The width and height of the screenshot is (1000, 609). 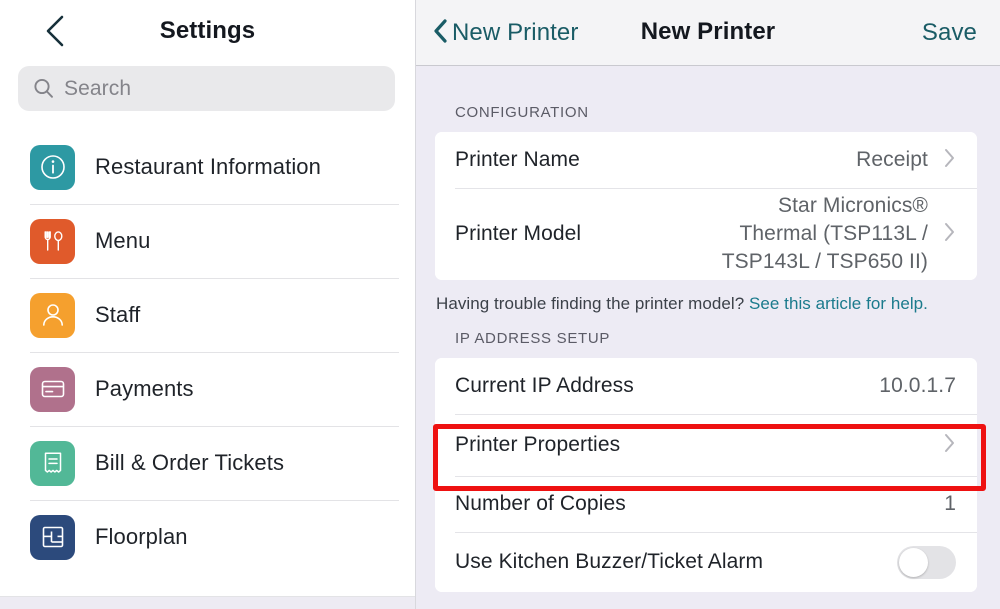 What do you see at coordinates (144, 388) in the screenshot?
I see `sidebar-item-label: Payments` at bounding box center [144, 388].